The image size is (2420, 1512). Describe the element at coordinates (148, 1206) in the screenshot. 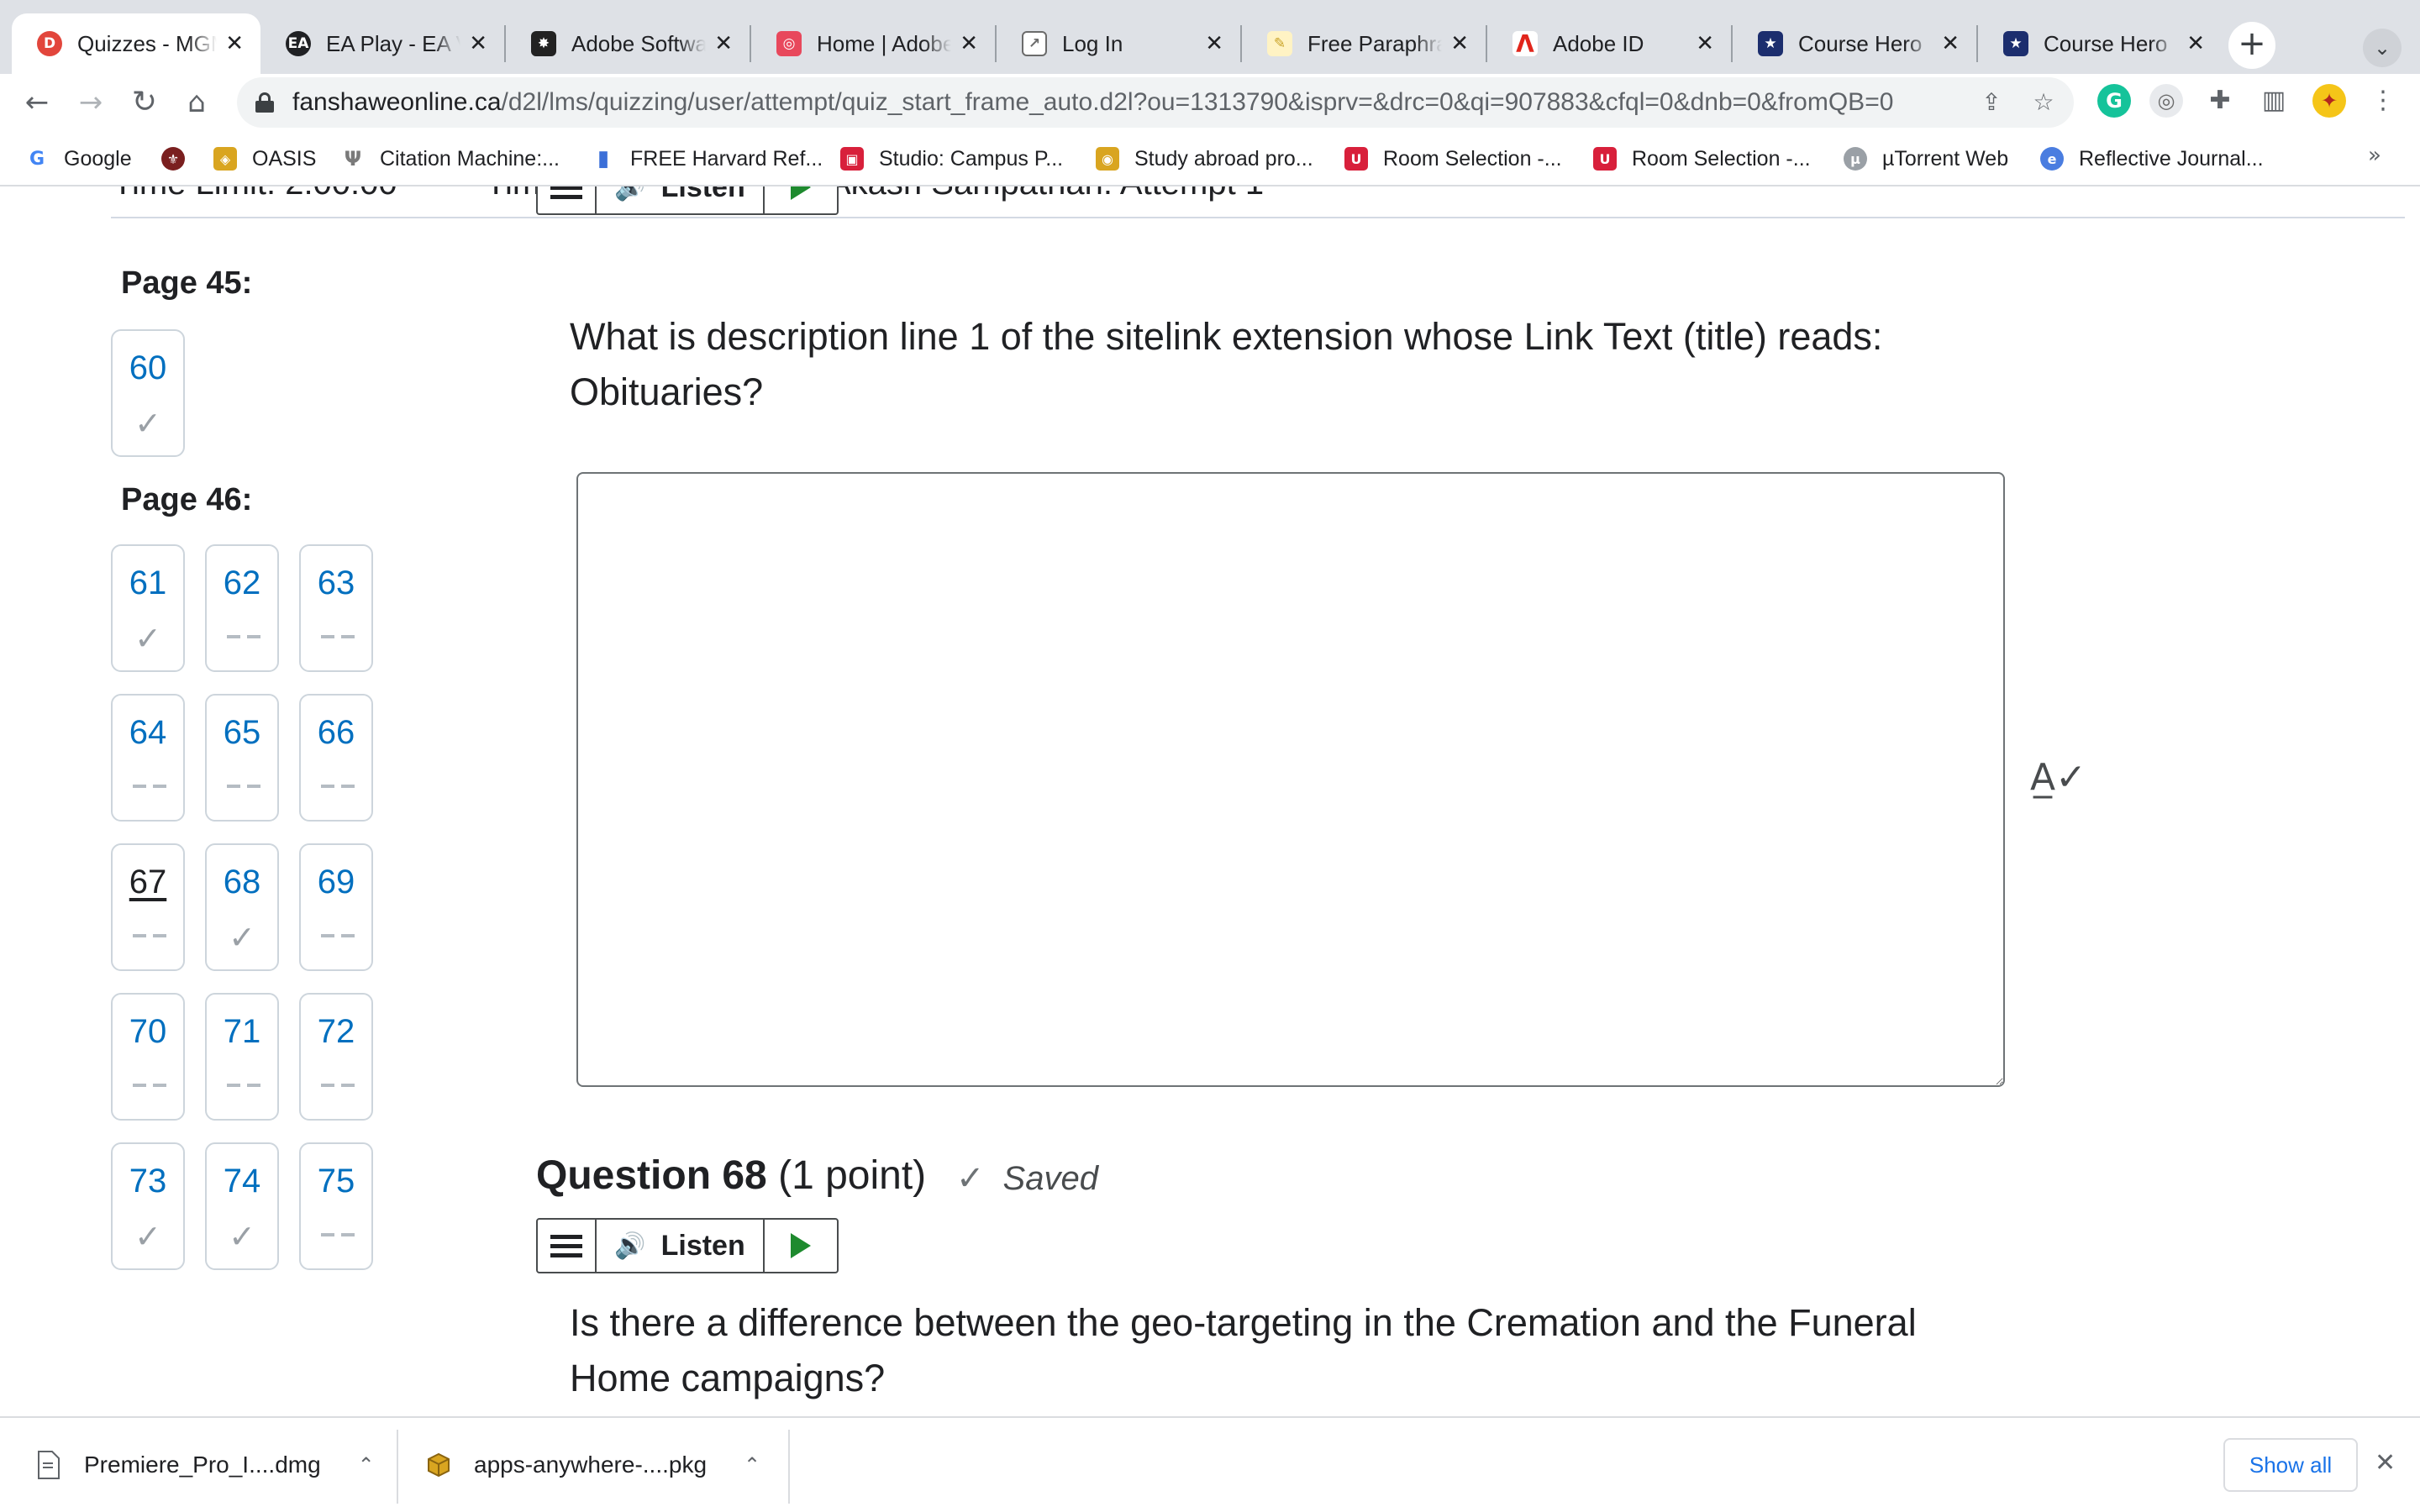

I see `question-nav-73: 73 ✓` at that location.